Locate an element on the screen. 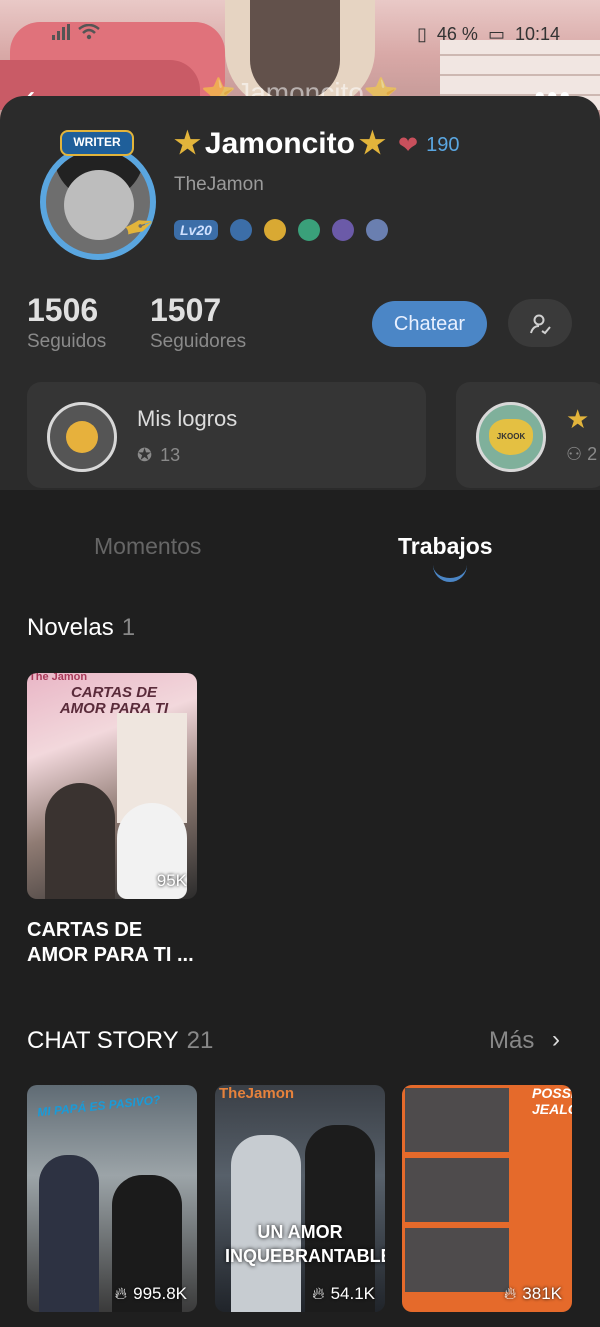 The width and height of the screenshot is (600, 1327). group-members-count: 2 is located at coordinates (592, 454).